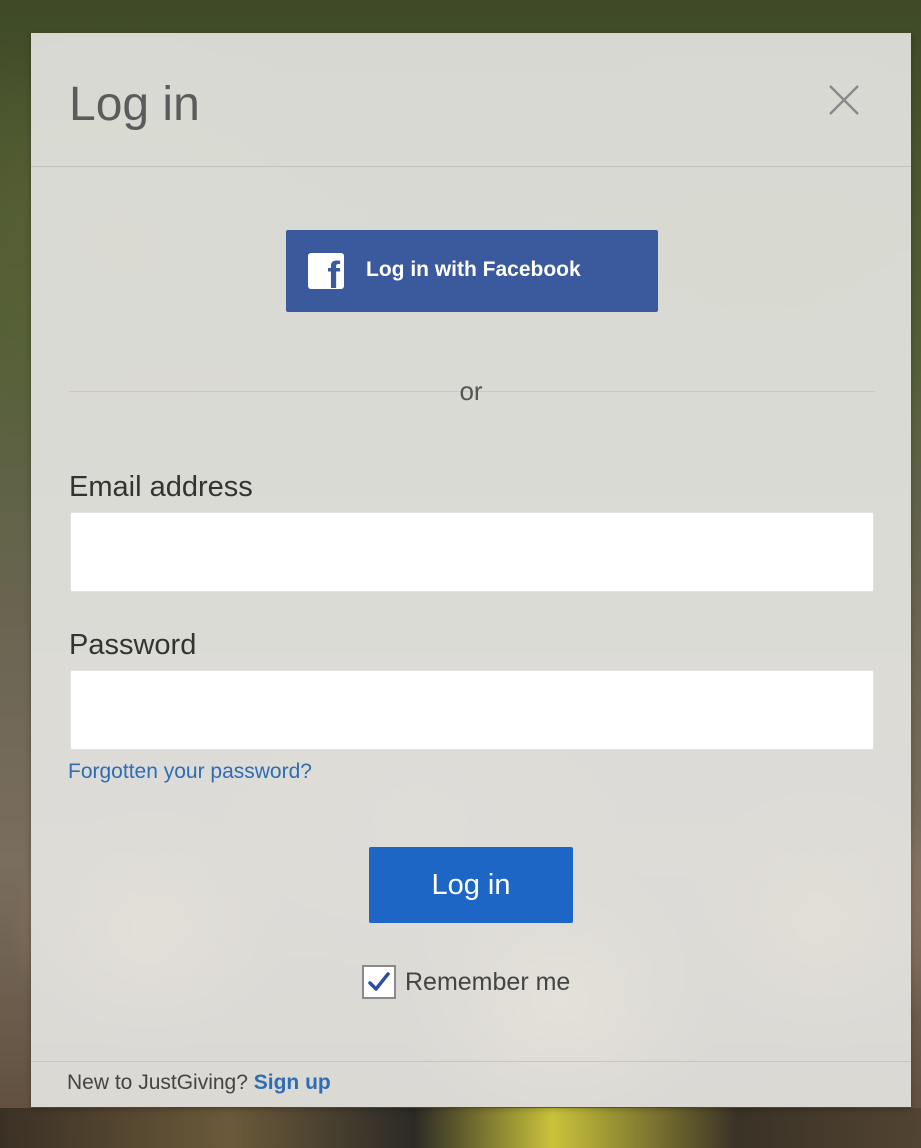 This screenshot has width=921, height=1148. What do you see at coordinates (472, 710) in the screenshot?
I see `password-field` at bounding box center [472, 710].